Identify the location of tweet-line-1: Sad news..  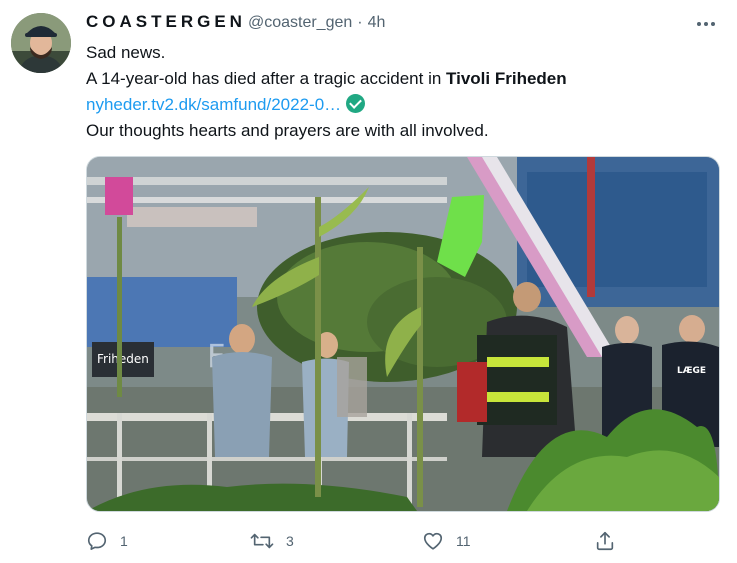
(126, 52).